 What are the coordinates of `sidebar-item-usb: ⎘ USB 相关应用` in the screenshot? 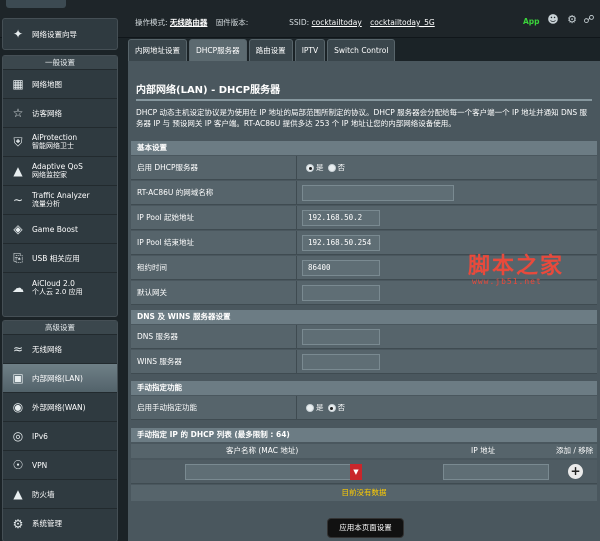 It's located at (60, 258).